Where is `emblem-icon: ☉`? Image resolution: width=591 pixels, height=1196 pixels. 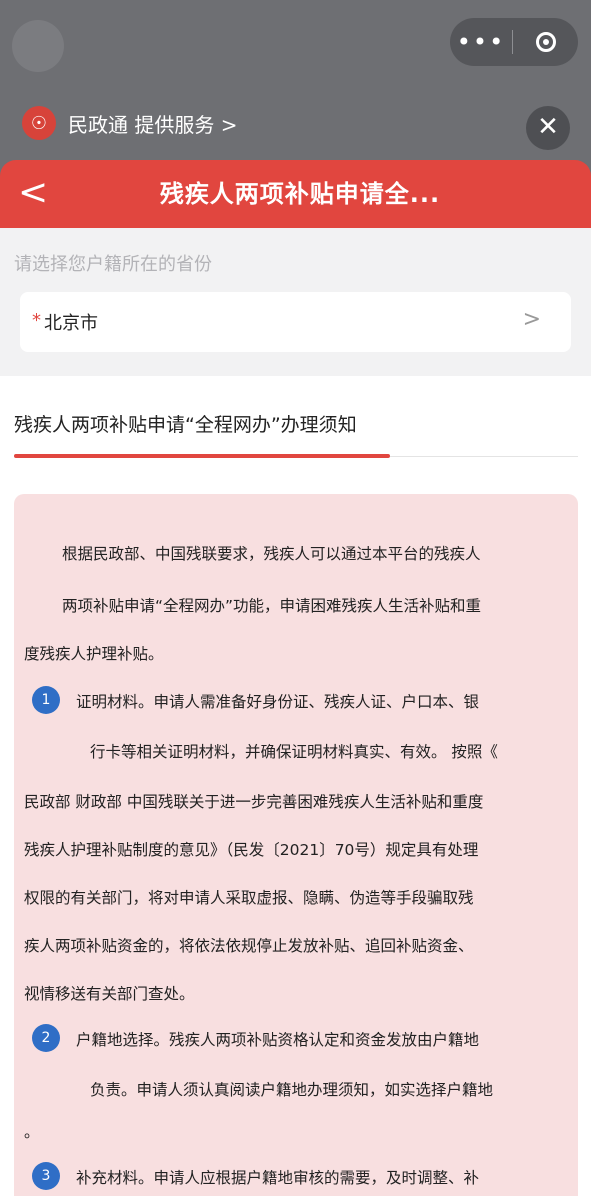 emblem-icon: ☉ is located at coordinates (39, 123).